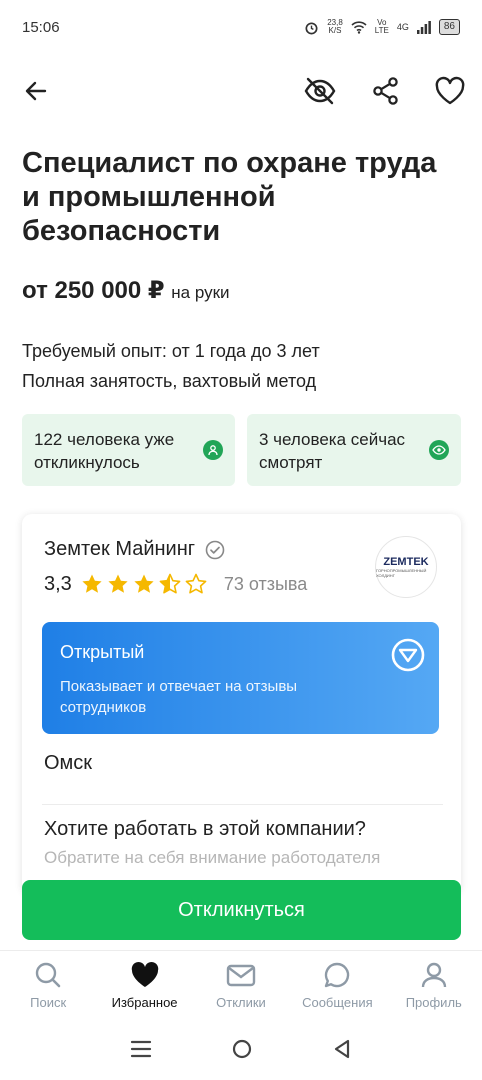 The height and width of the screenshot is (1080, 482). I want to click on employment-text: Полная занятость, вахтовый метод, so click(169, 381).